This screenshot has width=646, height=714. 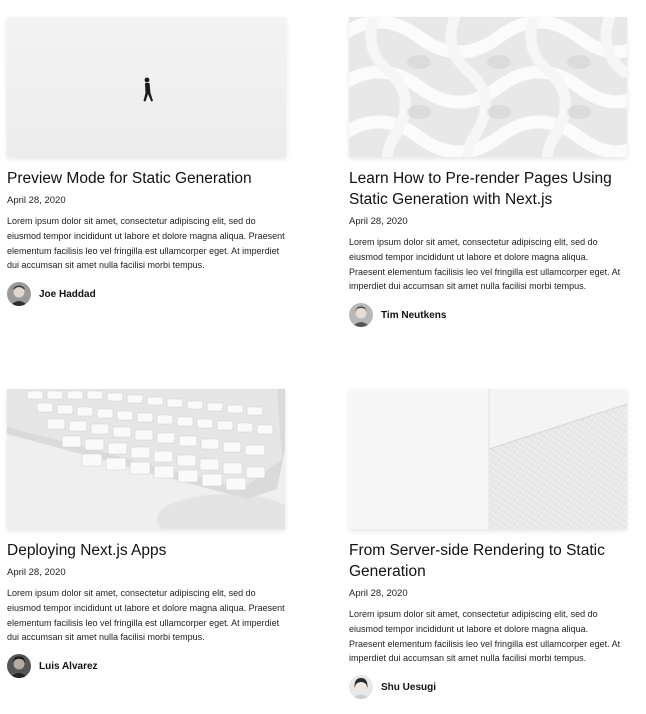 I want to click on post-title: Preview Mode for Static Generation, so click(x=147, y=178).